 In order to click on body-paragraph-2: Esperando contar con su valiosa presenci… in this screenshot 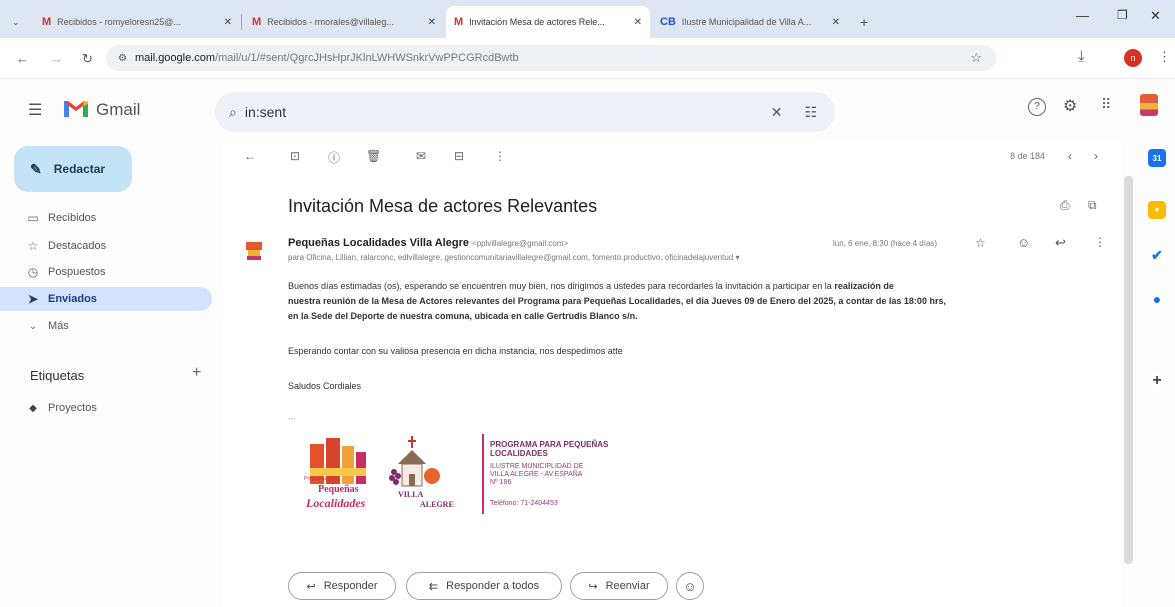, I will do `click(455, 351)`.